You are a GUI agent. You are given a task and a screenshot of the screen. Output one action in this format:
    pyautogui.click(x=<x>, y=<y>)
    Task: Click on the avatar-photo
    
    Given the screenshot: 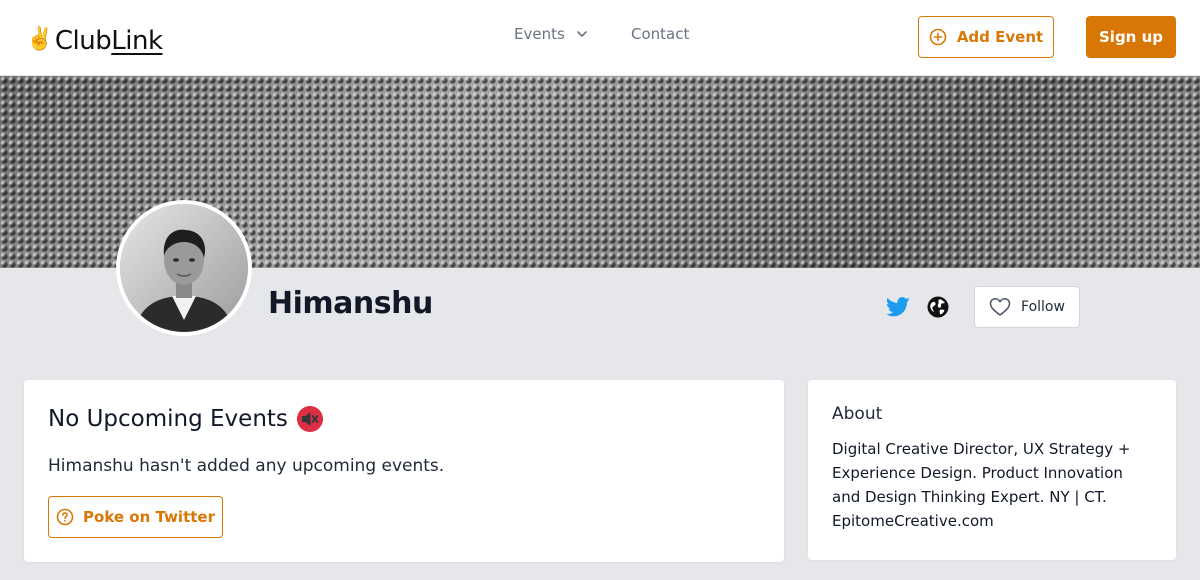 What is the action you would take?
    pyautogui.click(x=184, y=268)
    